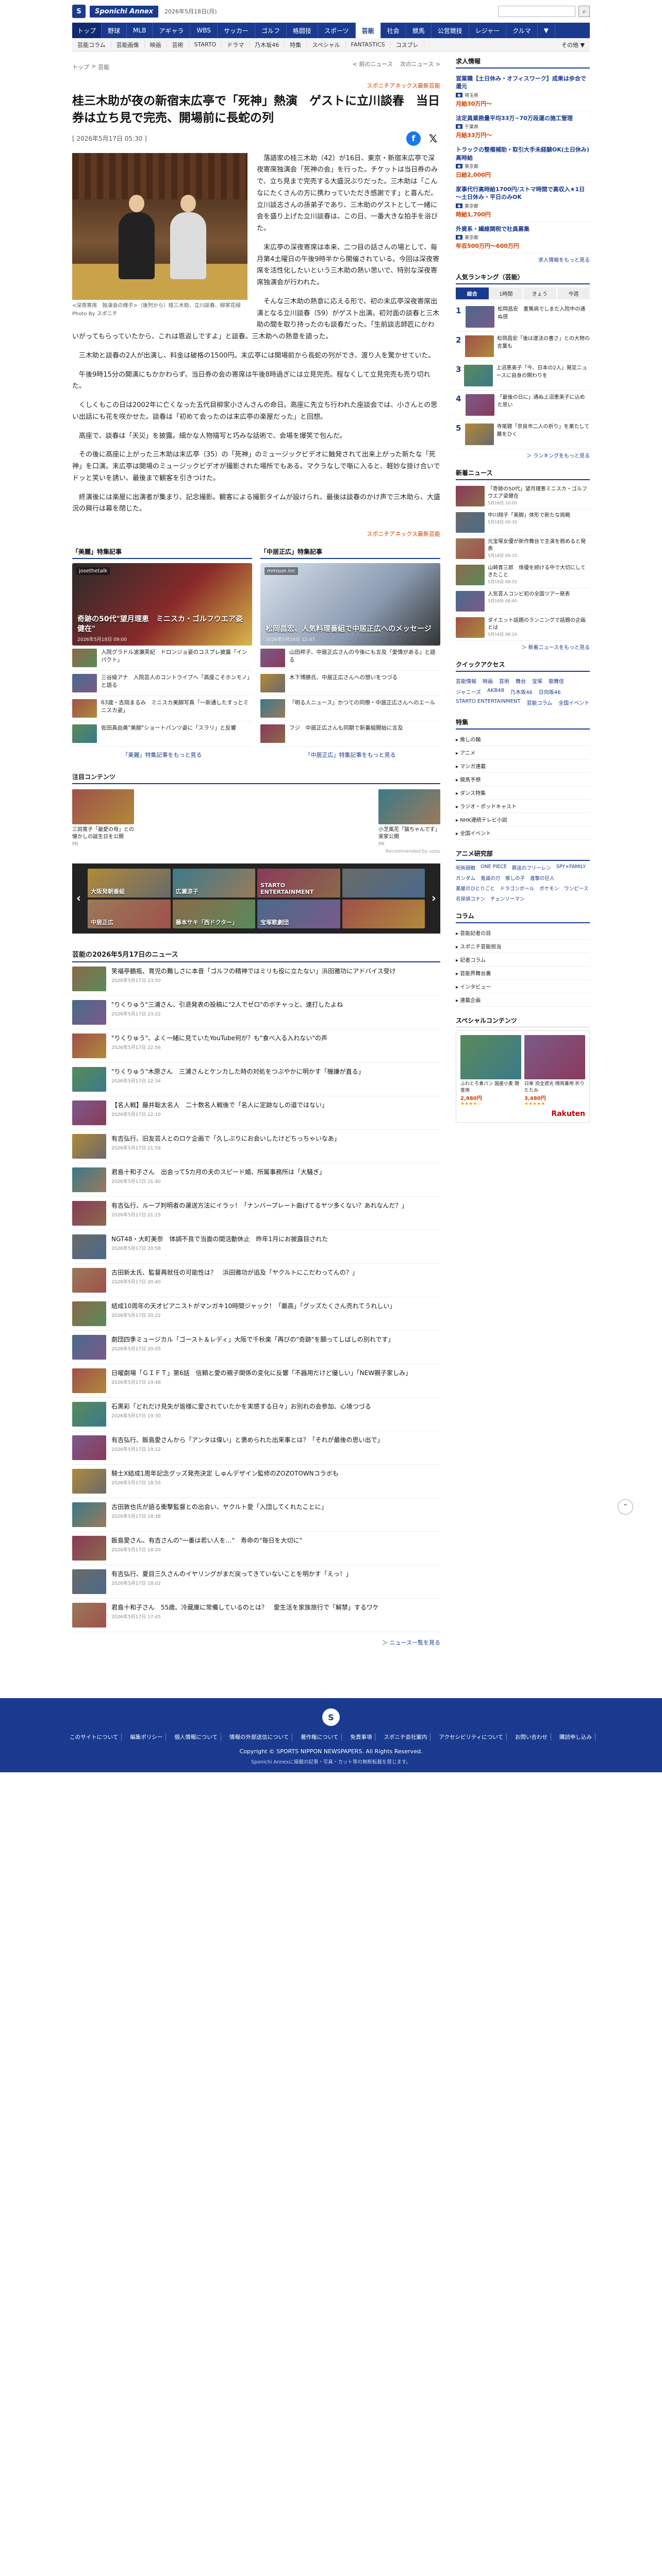 This screenshot has height=2576, width=662. Describe the element at coordinates (523, 973) in the screenshot. I see `column-link: ▸ 芸能界舞台裏` at that location.